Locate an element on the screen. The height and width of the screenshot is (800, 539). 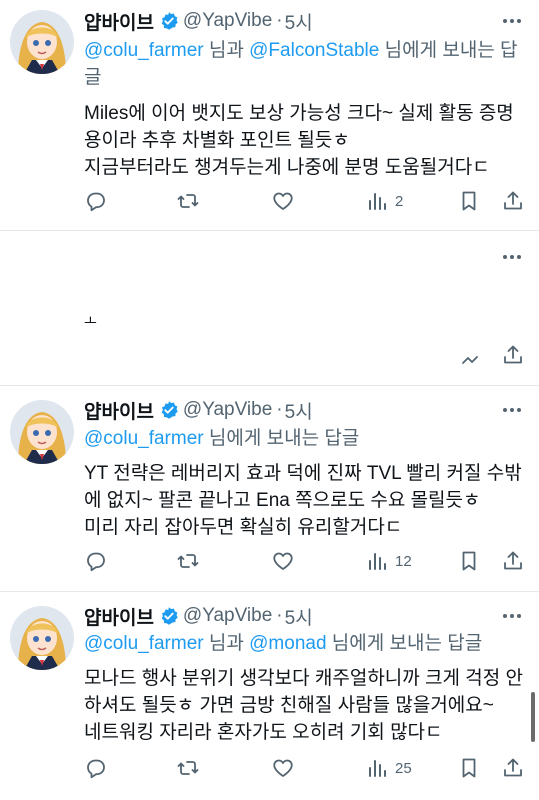
reply-suffix: 님에게 보내는 답글 is located at coordinates (404, 643).